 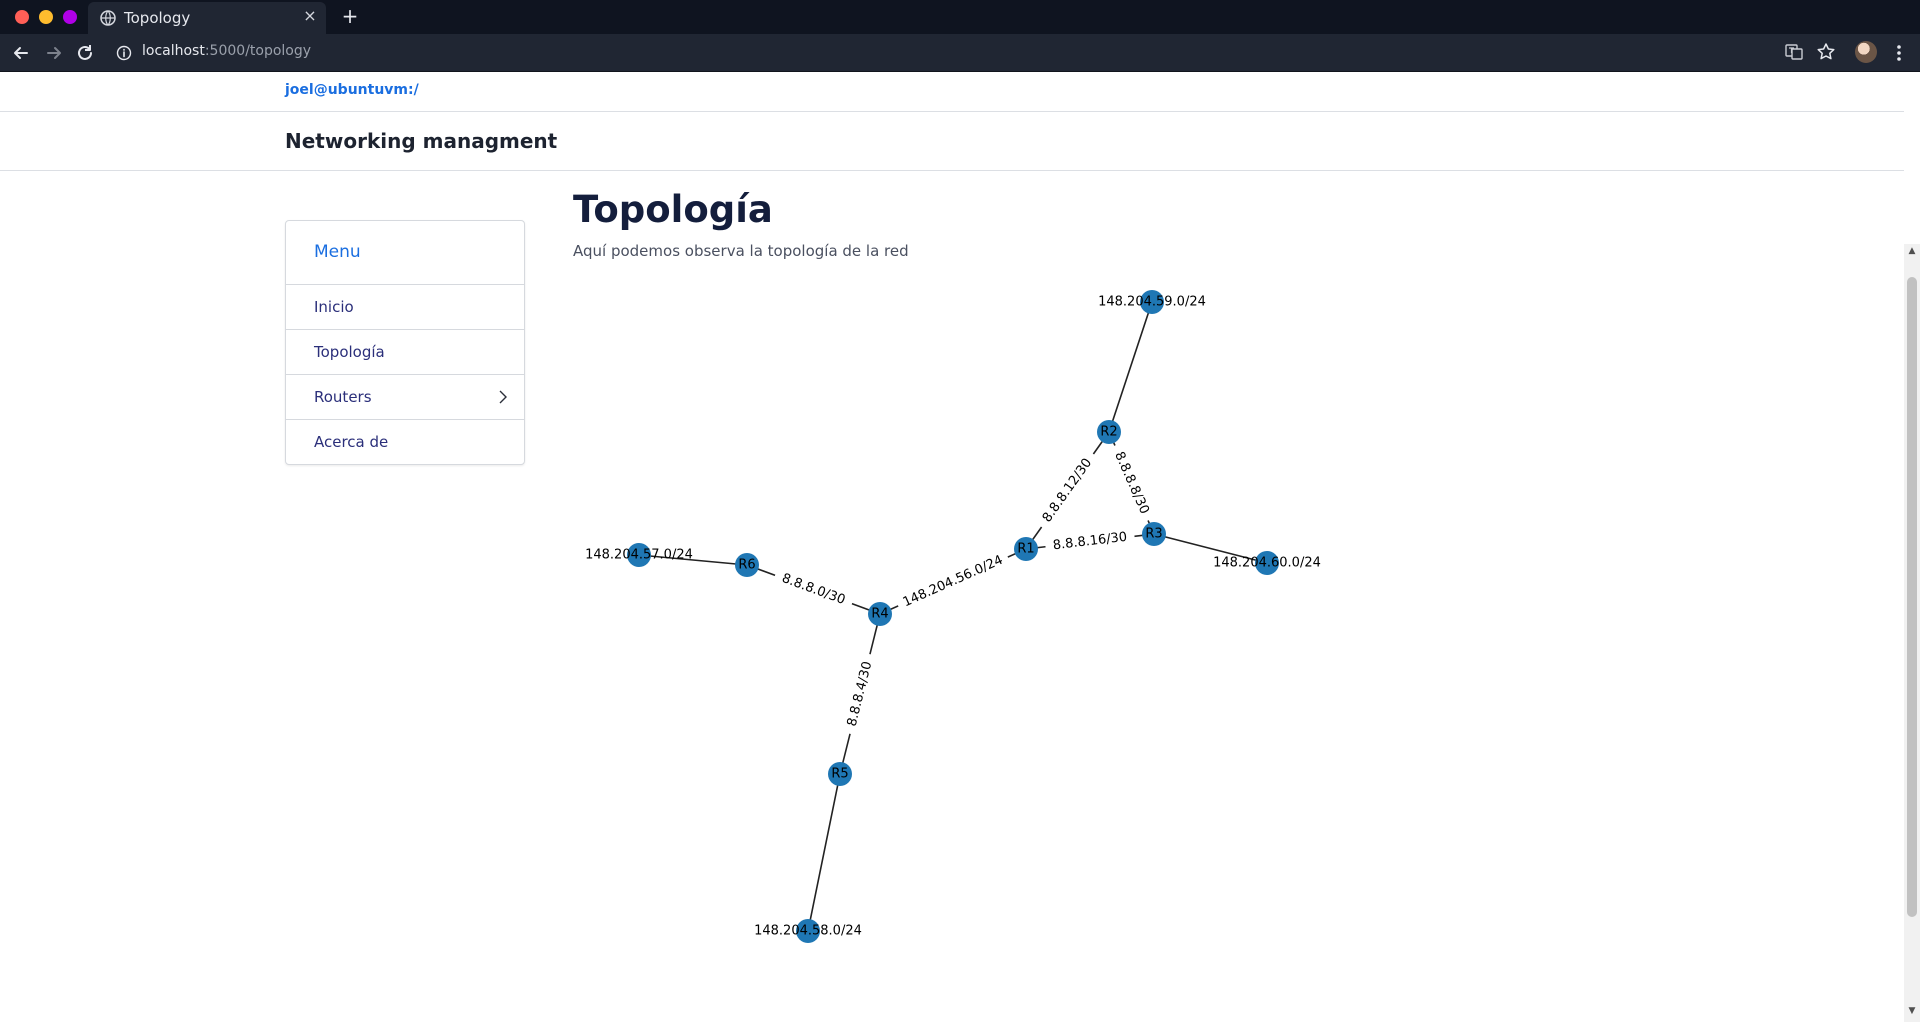 I want to click on edge-label: 148.204.56.0/24, so click(x=953, y=582).